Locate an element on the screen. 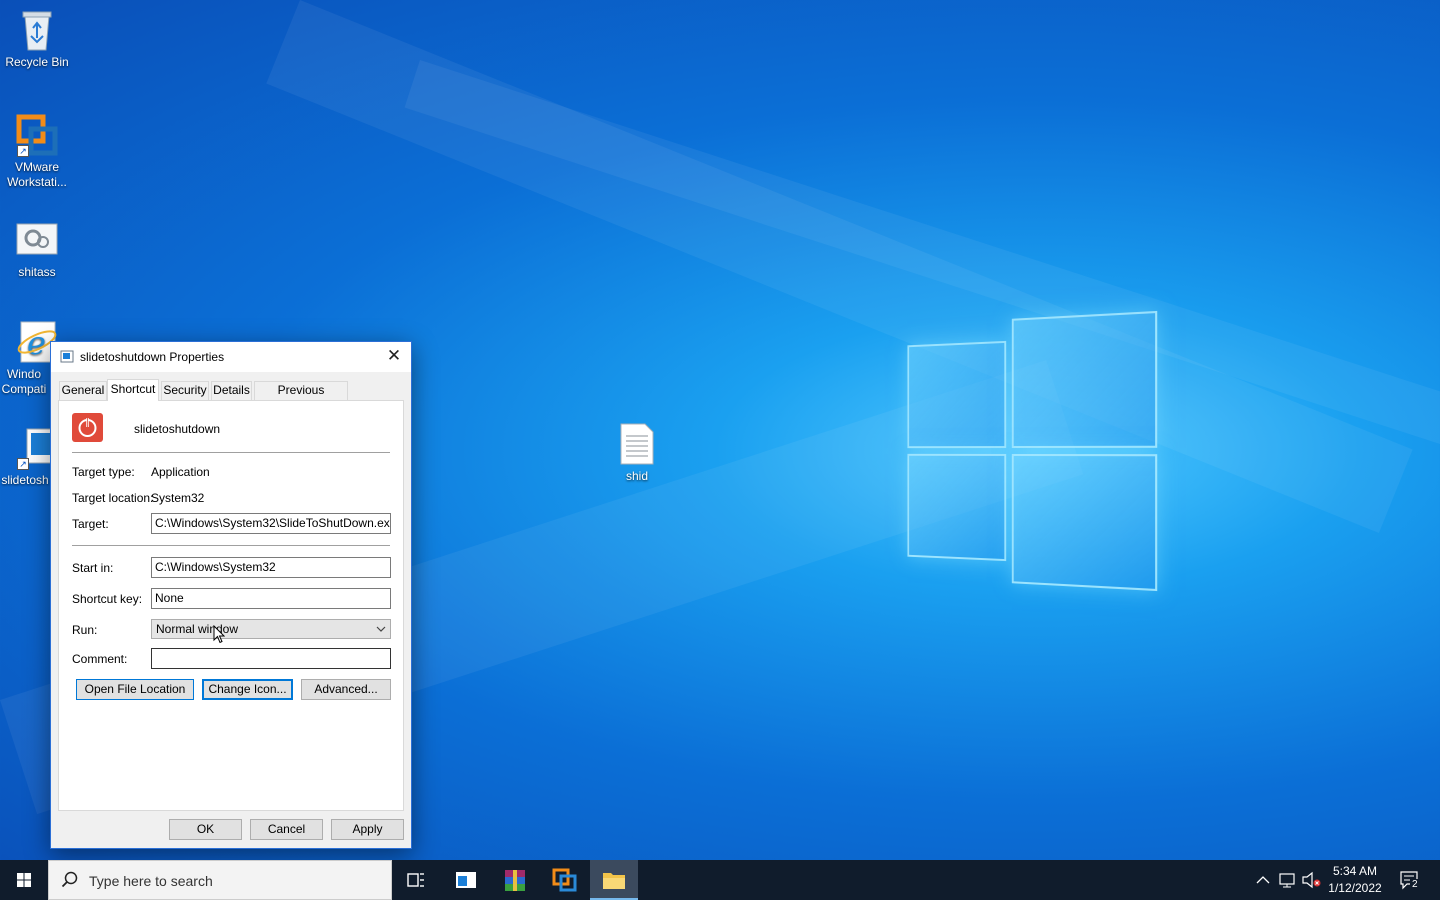  desktop-icon-label: shid is located at coordinates (636, 476).